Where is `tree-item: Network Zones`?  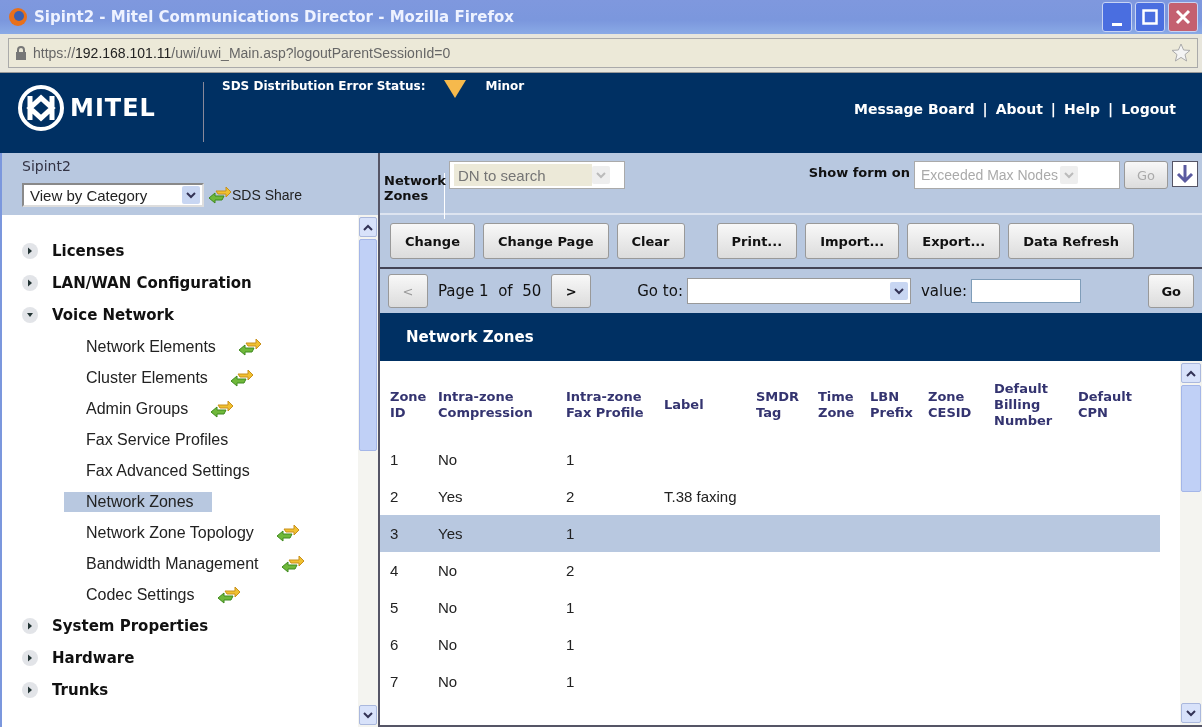 tree-item: Network Zones is located at coordinates (138, 501).